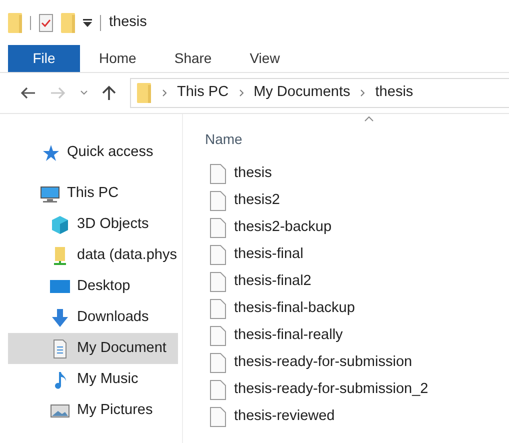  Describe the element at coordinates (46, 23) in the screenshot. I see `properties-icon` at that location.